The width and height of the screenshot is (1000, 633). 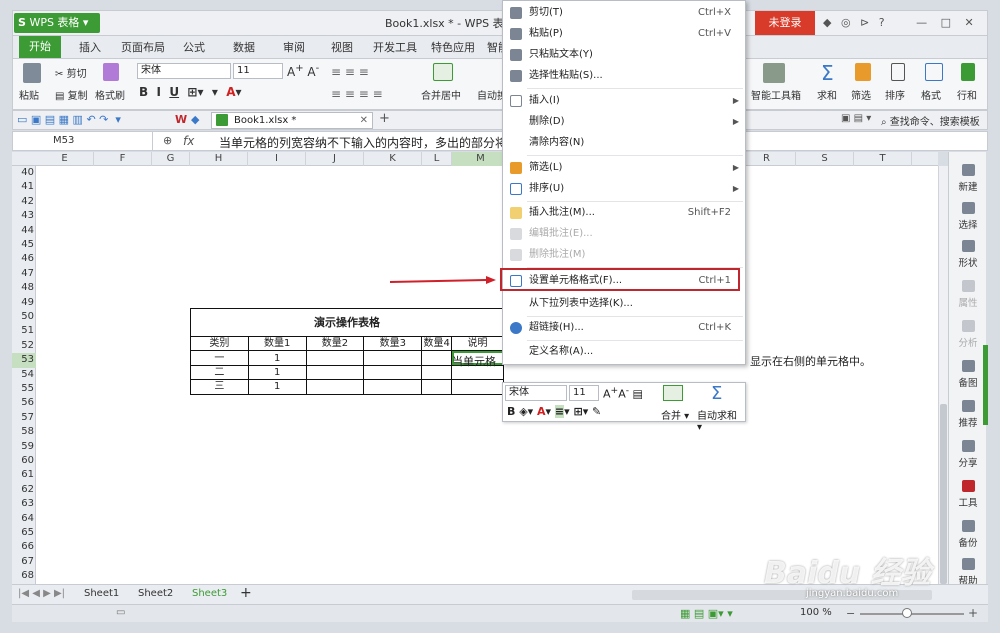 What do you see at coordinates (32, 73) in the screenshot?
I see `paste-icon` at bounding box center [32, 73].